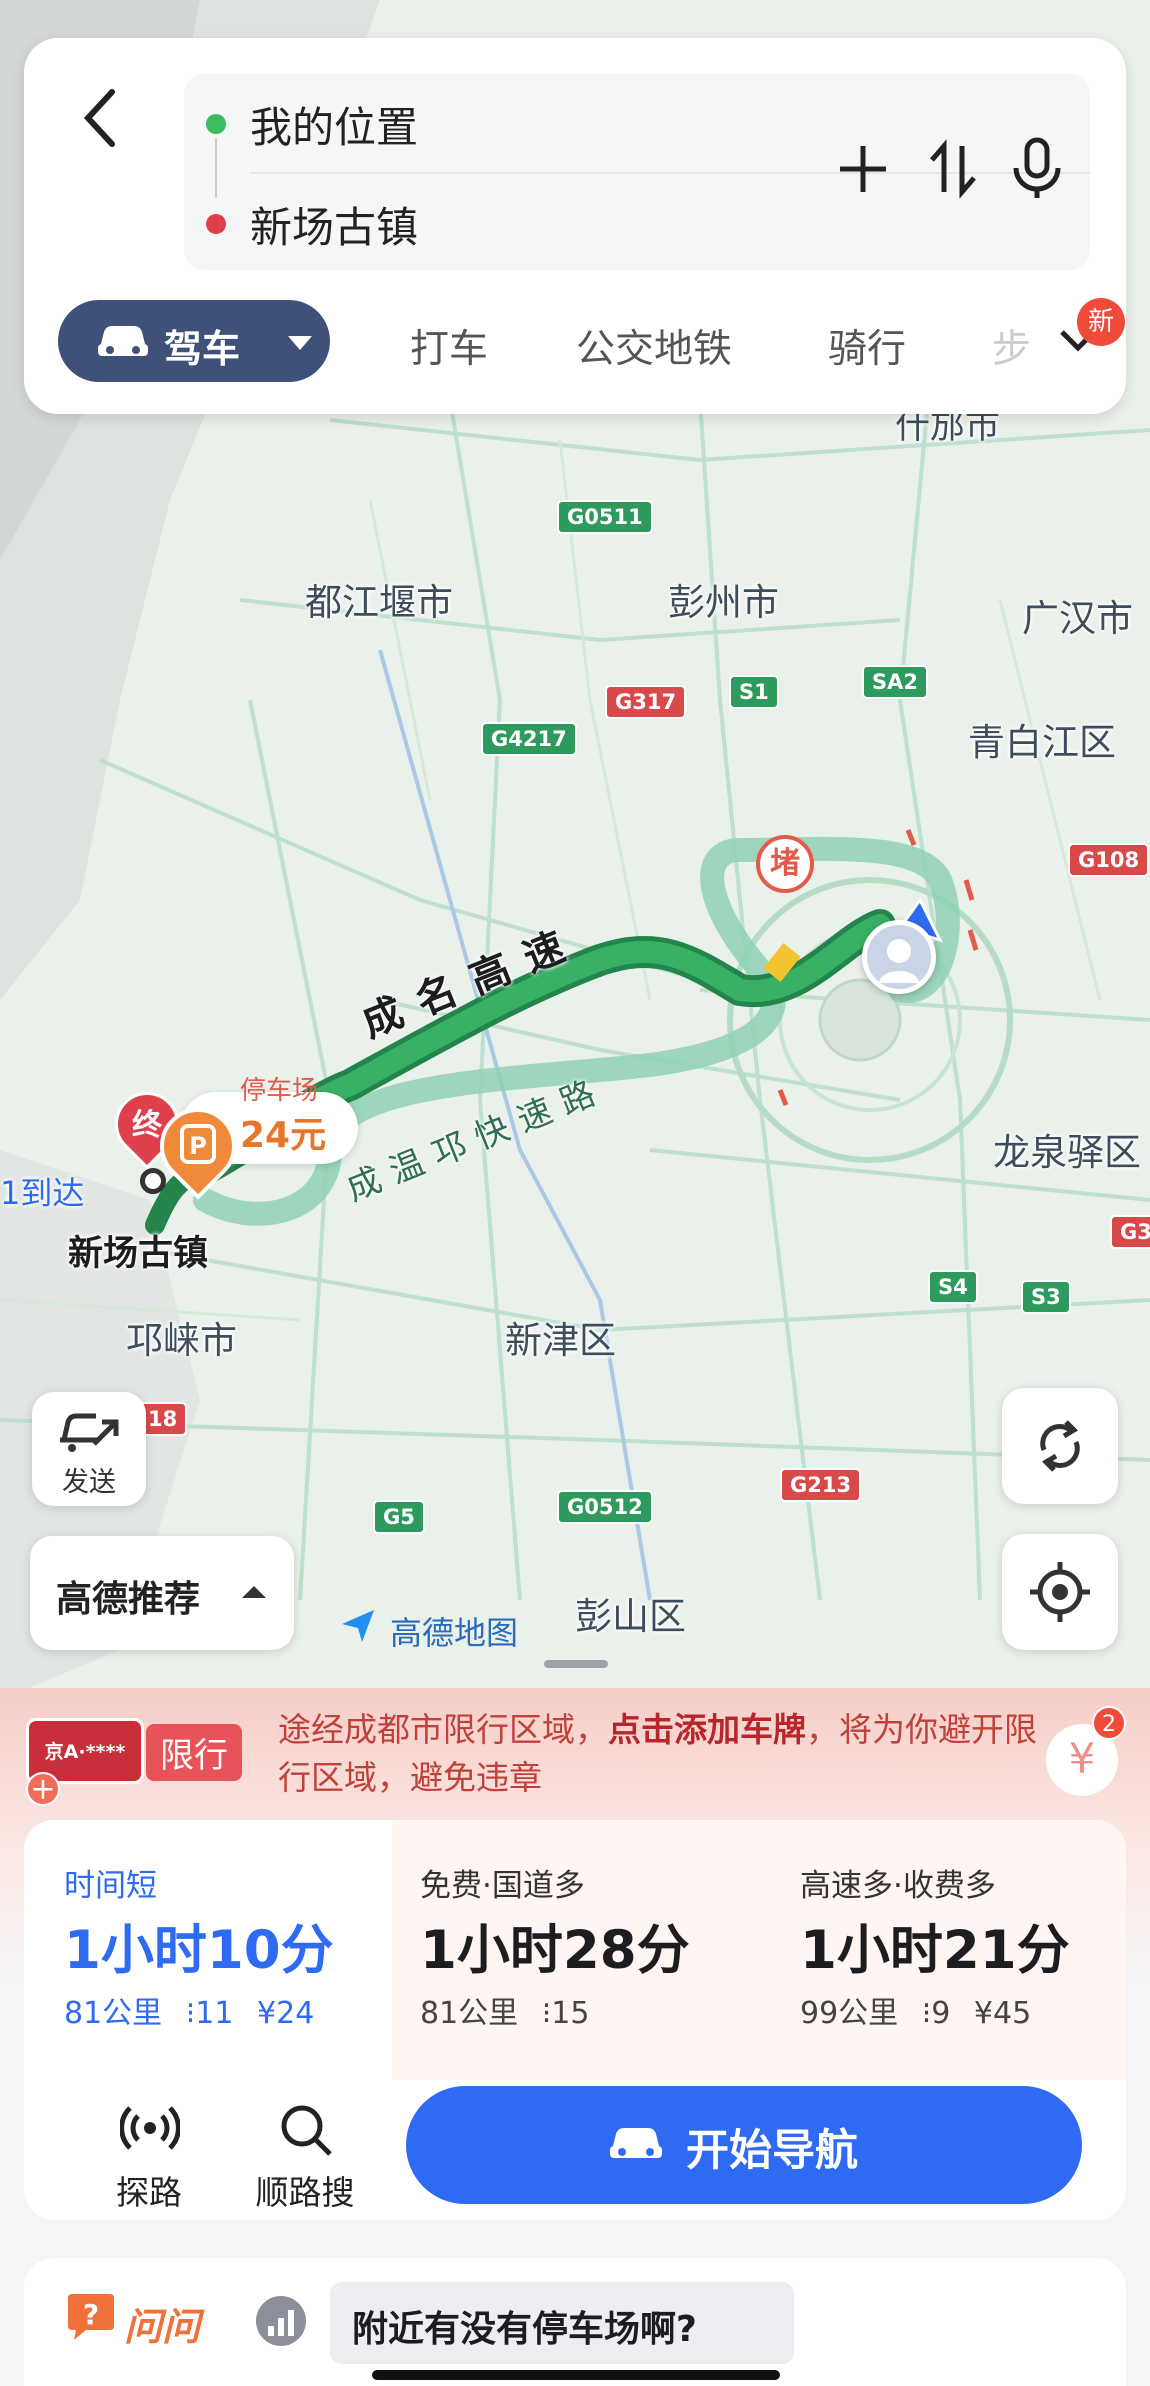 The width and height of the screenshot is (1150, 2386). I want to click on amap-logo-text: 高德地图, so click(454, 1633).